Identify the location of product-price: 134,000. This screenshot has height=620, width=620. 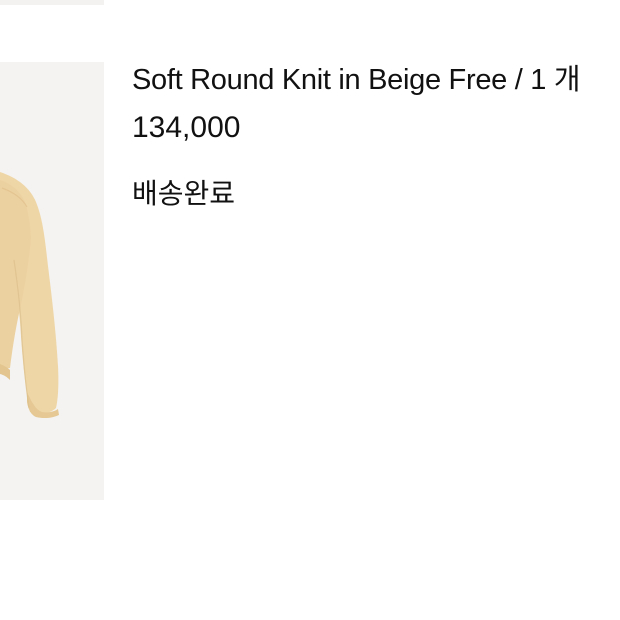
(186, 127).